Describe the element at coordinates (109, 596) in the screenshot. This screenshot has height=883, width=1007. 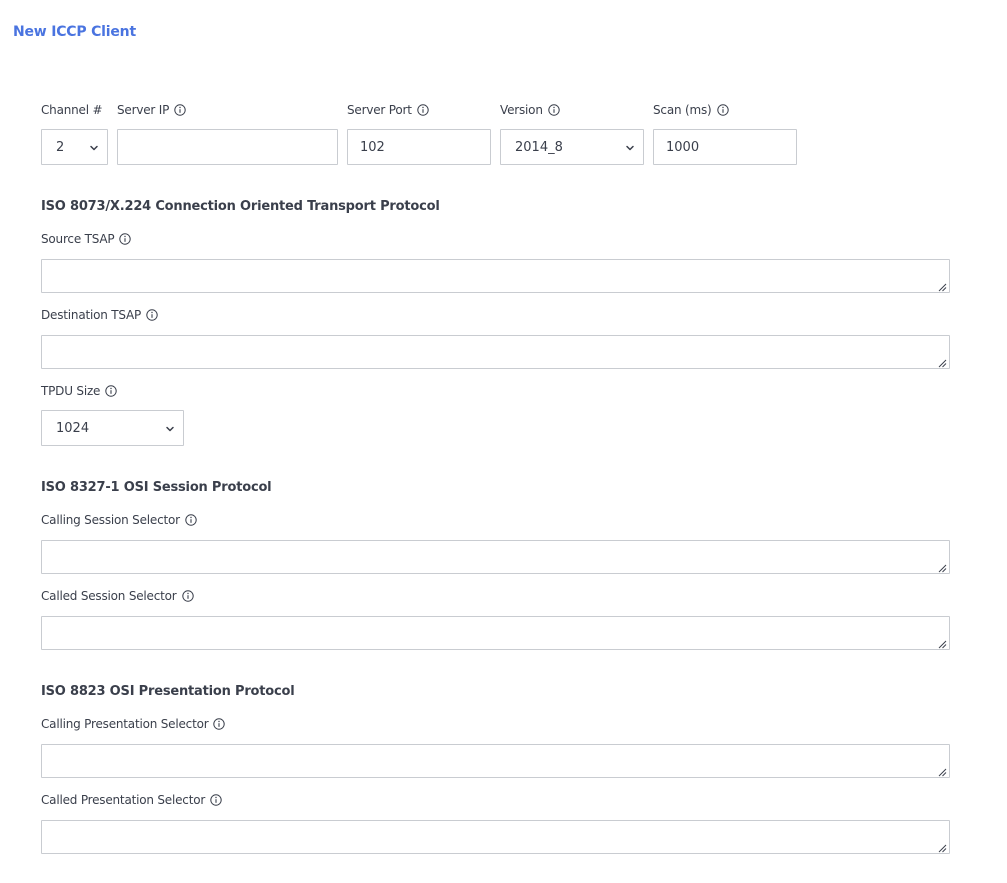
I see `called-session-selector-label-text: Called Session Selector` at that location.